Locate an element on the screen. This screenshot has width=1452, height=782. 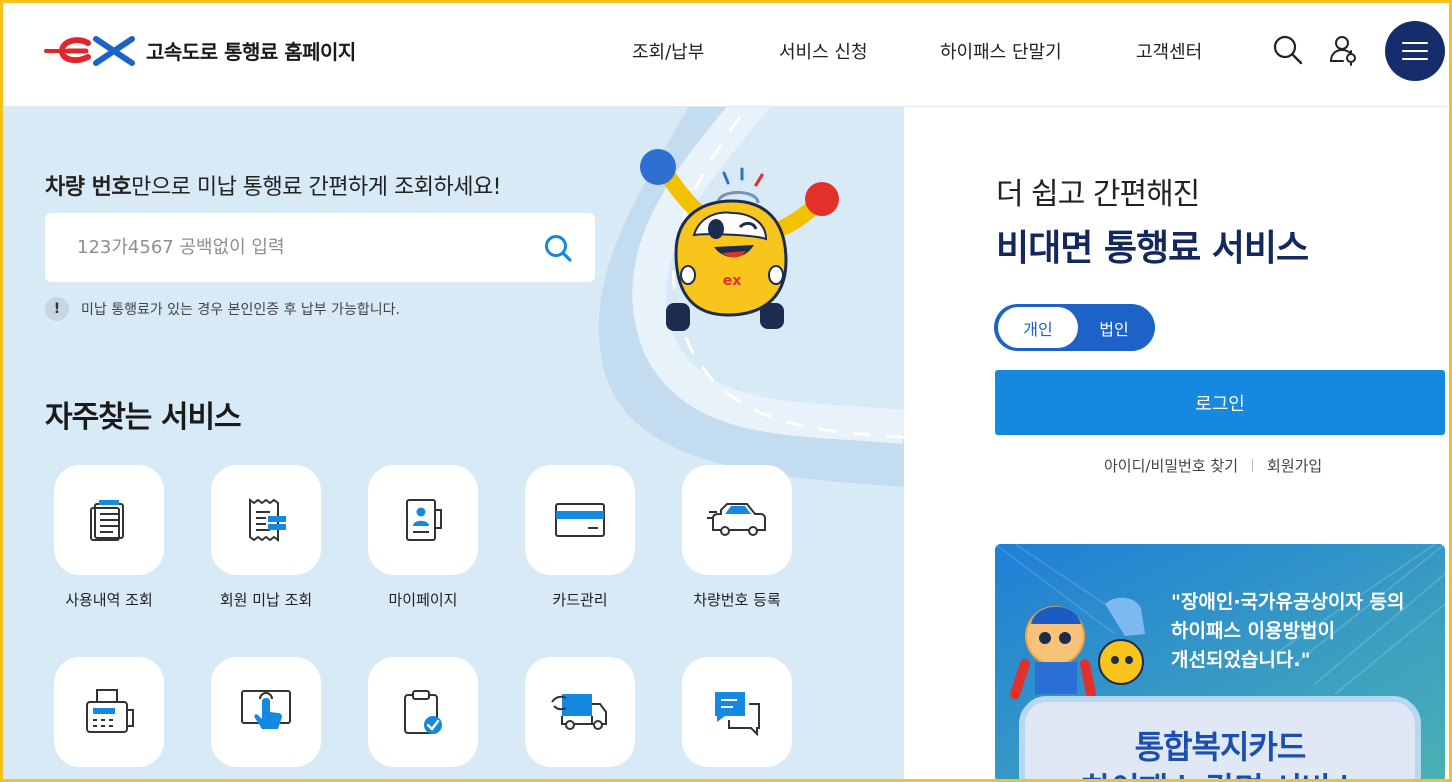
mascot-illustration: ex is located at coordinates (739, 240).